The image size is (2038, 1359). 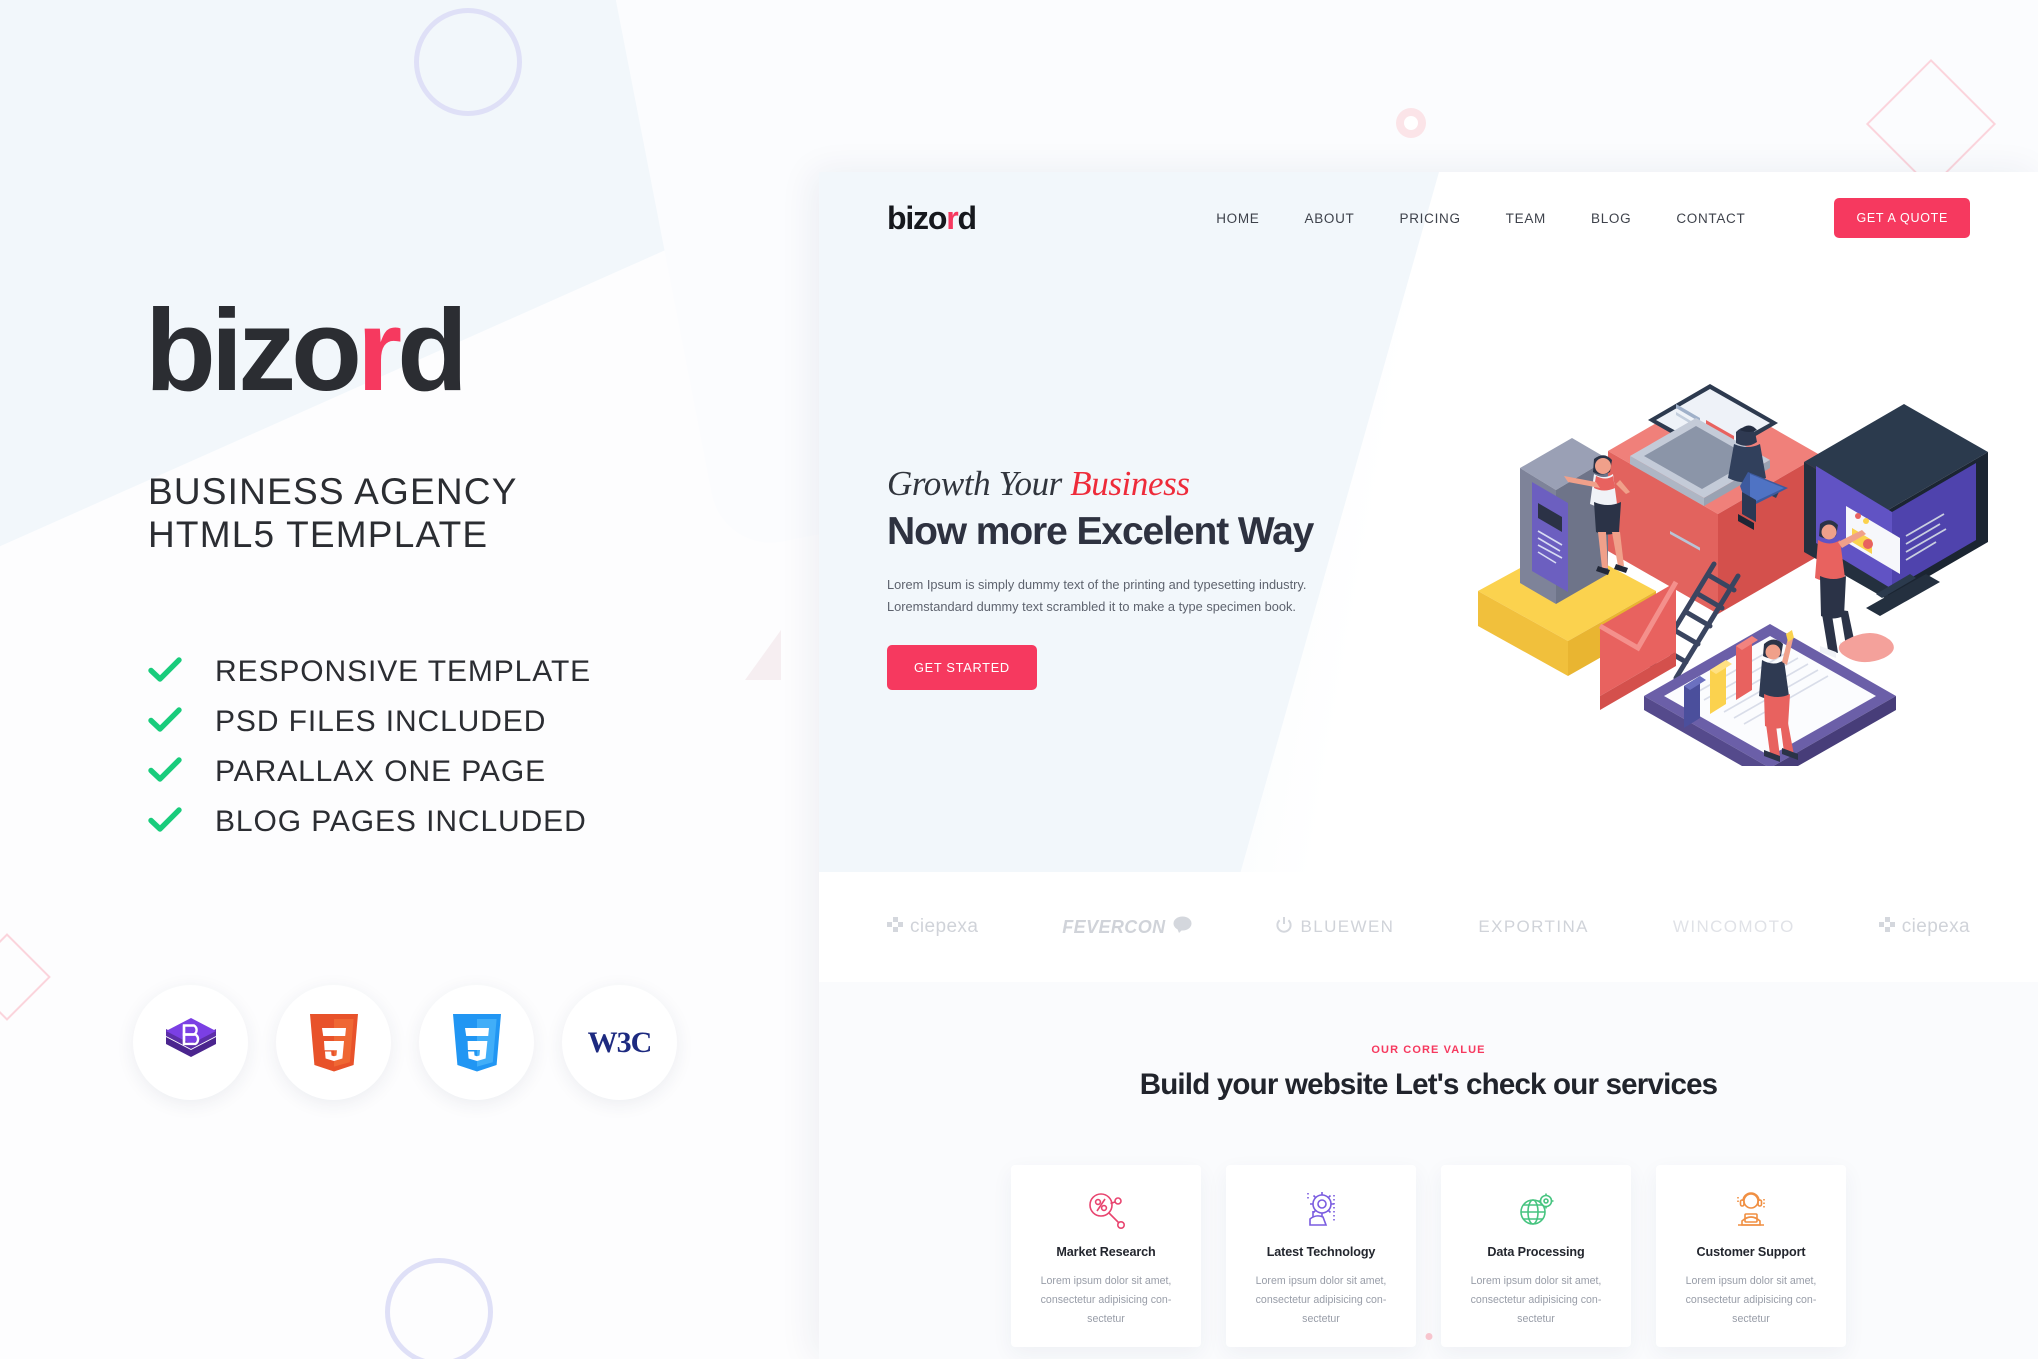 What do you see at coordinates (1728, 564) in the screenshot?
I see `hero-illustration` at bounding box center [1728, 564].